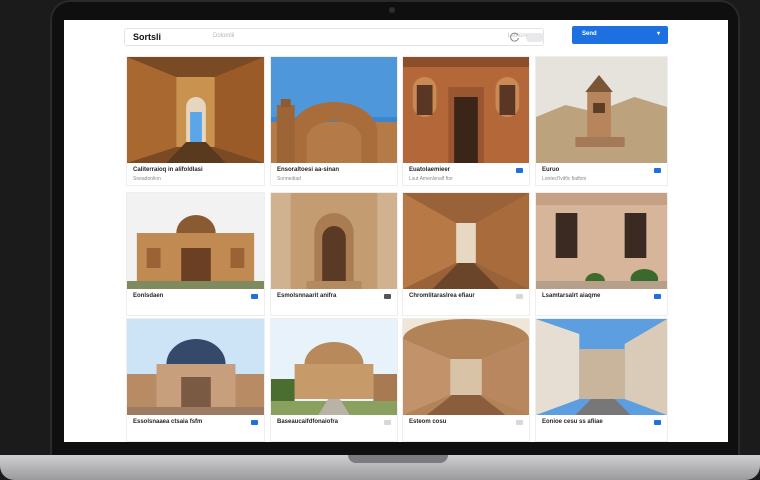 Image resolution: width=760 pixels, height=480 pixels. Describe the element at coordinates (308, 170) in the screenshot. I see `card-title: Ensoraltoesi aa-sinan` at that location.